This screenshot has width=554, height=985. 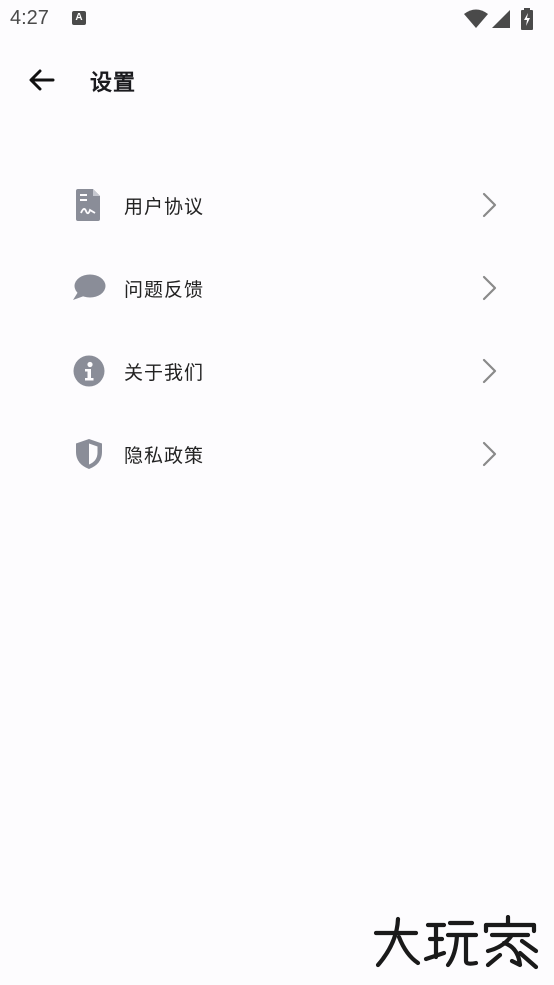 What do you see at coordinates (79, 18) in the screenshot?
I see `notification-icon: A` at bounding box center [79, 18].